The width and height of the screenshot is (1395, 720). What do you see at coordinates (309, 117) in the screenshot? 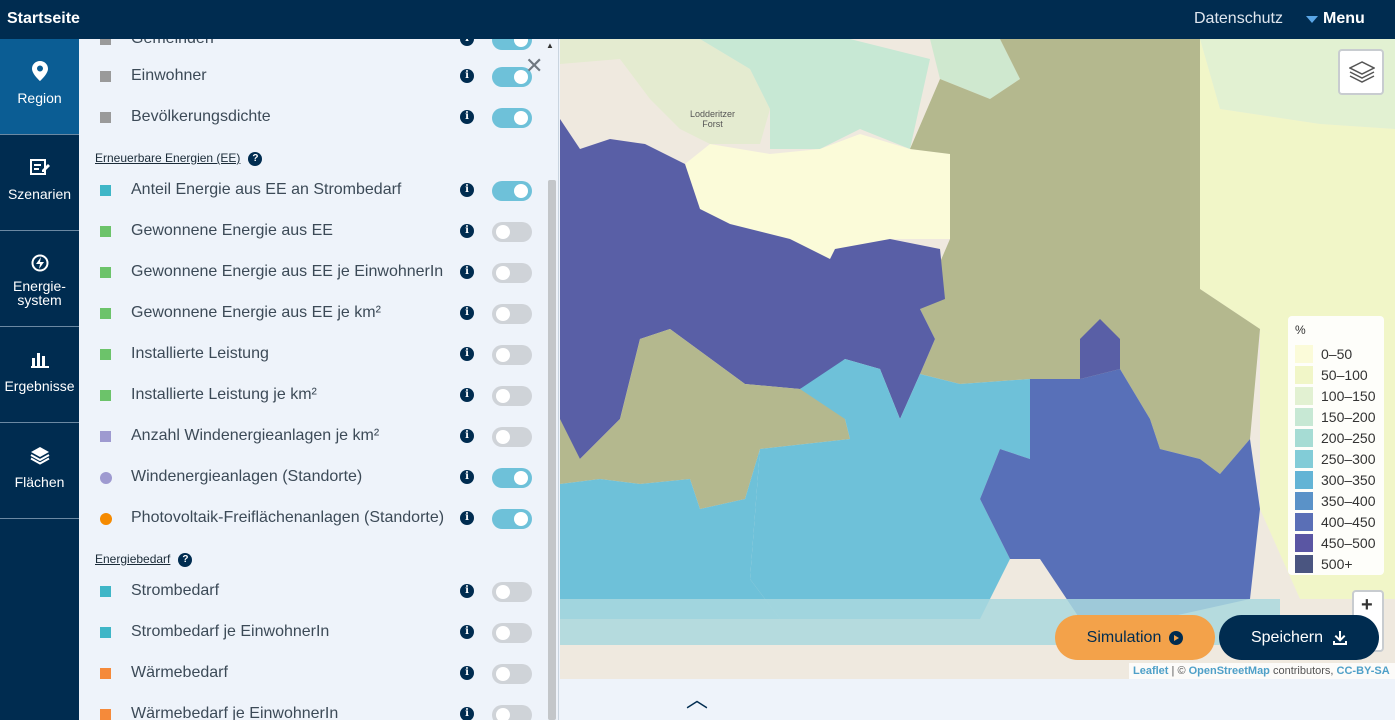
I see `layer-row-bevoelkerungsdichte: Bevölkerungsdichte i` at bounding box center [309, 117].